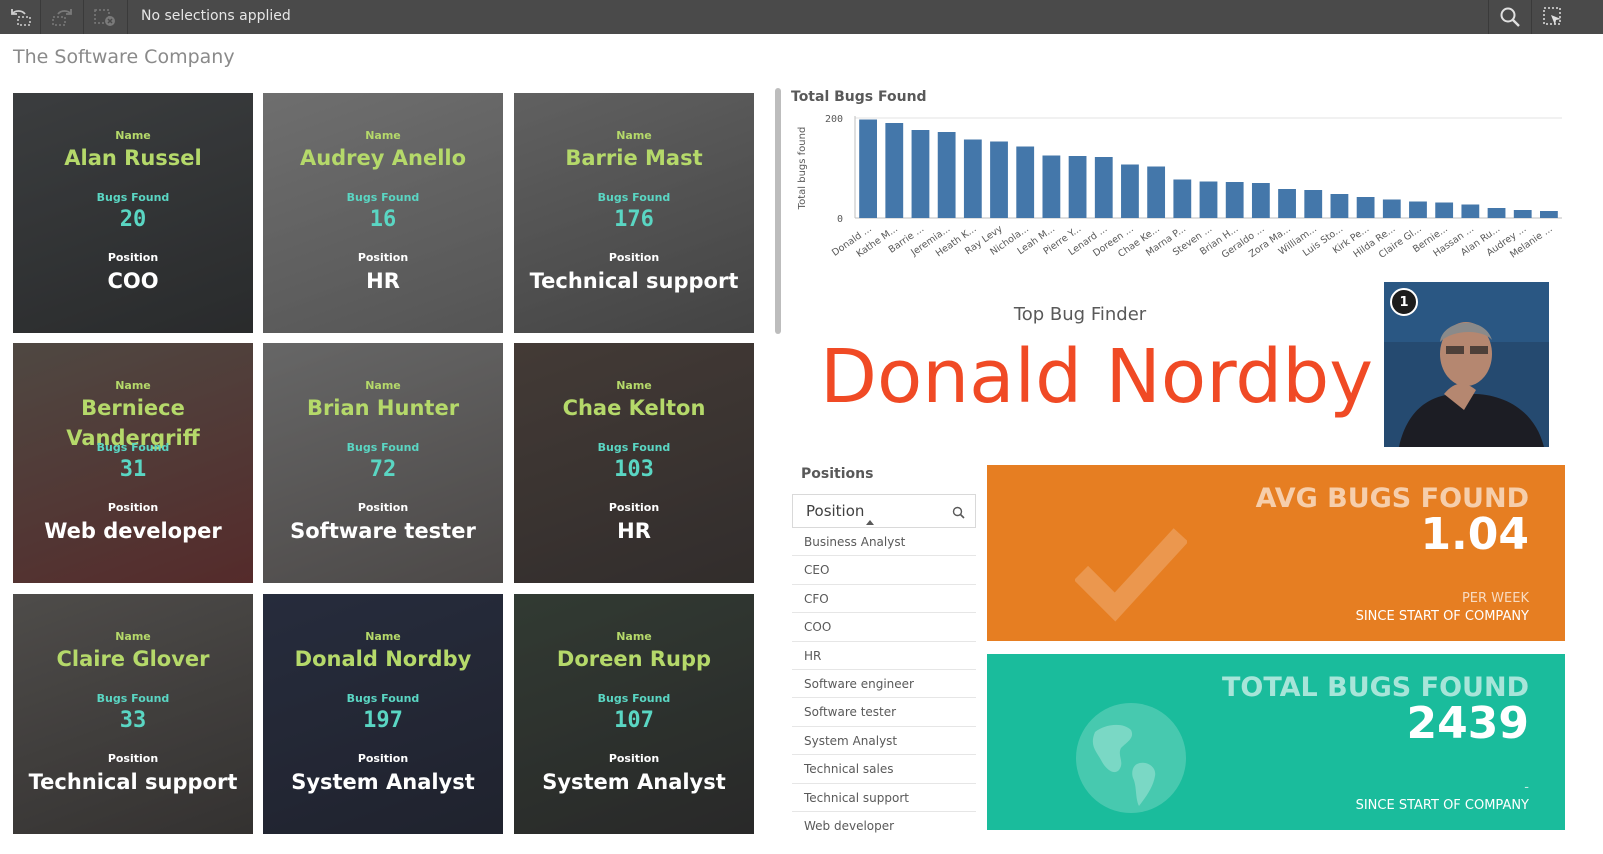 The image size is (1603, 854). Describe the element at coordinates (884, 822) in the screenshot. I see `position-item: Web developer` at that location.